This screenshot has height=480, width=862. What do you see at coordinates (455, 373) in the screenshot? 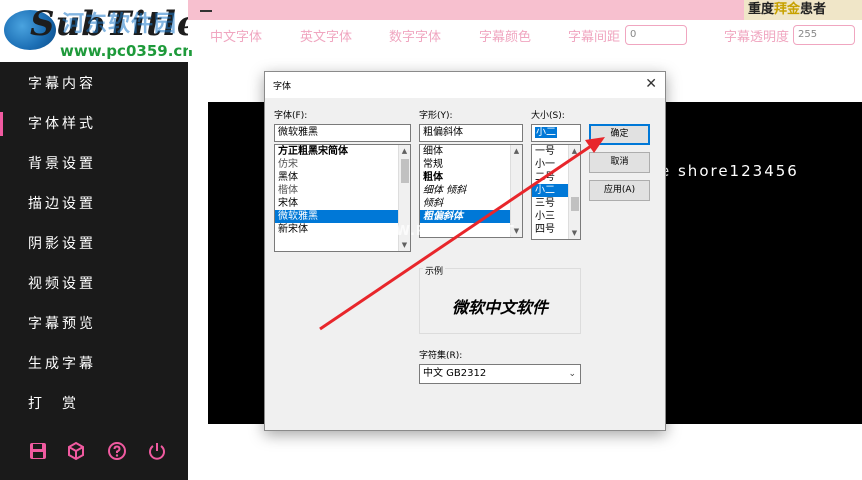
I see `charset-value: 中文 GB2312` at bounding box center [455, 373].